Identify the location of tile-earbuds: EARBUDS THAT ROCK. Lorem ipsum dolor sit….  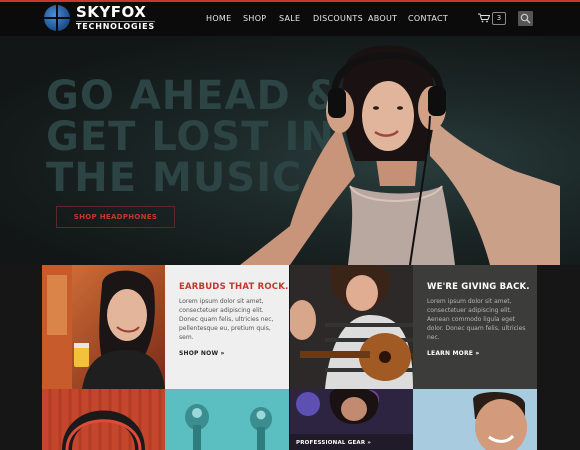
(227, 327).